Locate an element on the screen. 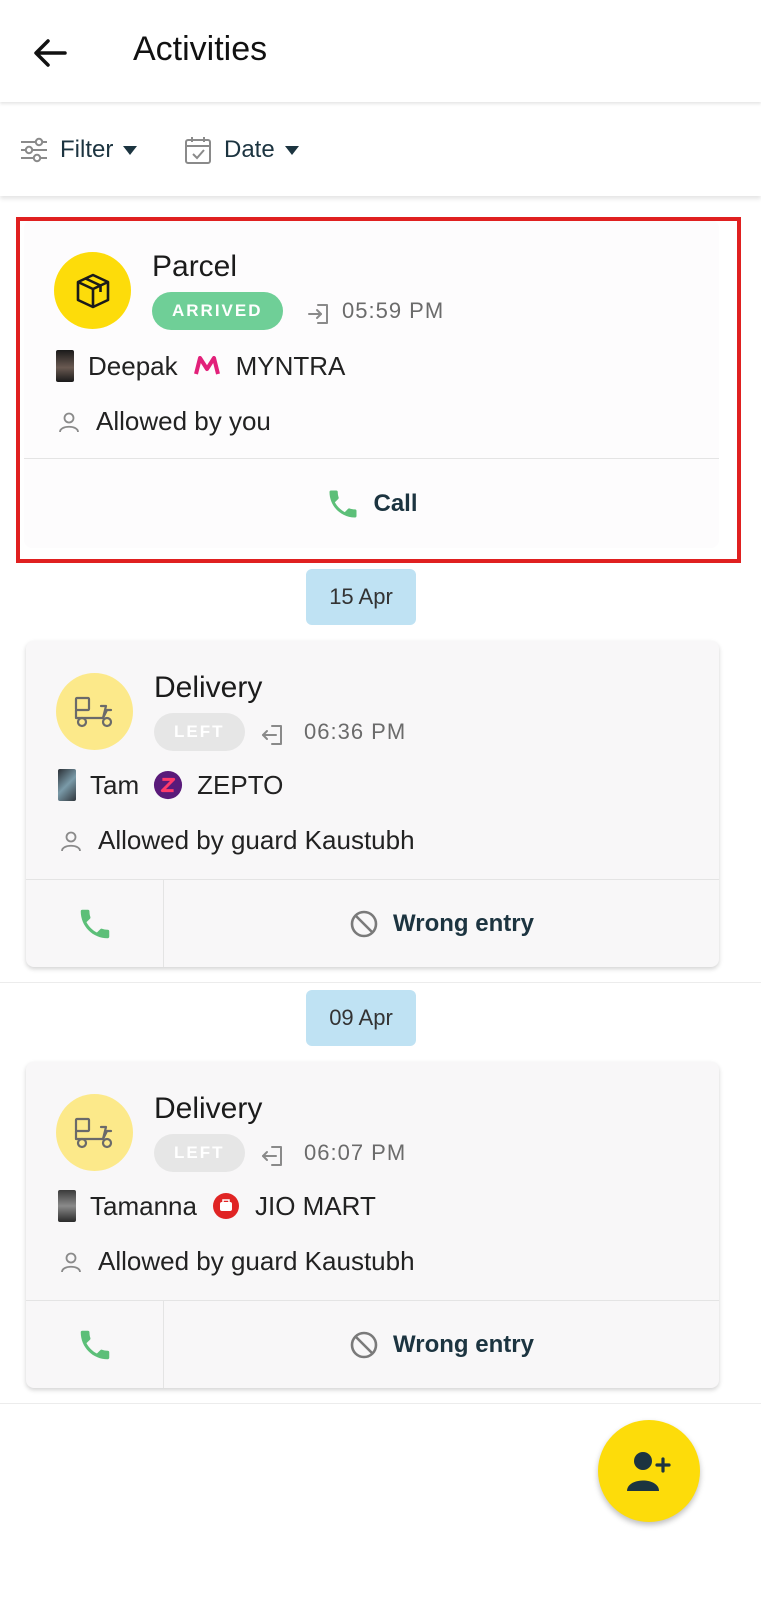 This screenshot has width=761, height=1600. filter-bar: Filter Date is located at coordinates (380, 149).